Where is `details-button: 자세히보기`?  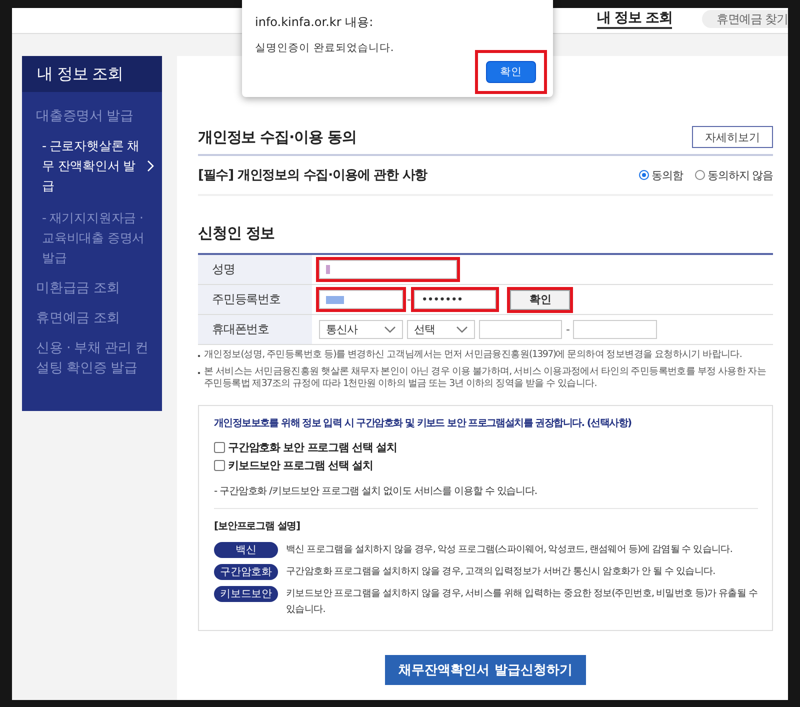
details-button: 자세히보기 is located at coordinates (732, 137).